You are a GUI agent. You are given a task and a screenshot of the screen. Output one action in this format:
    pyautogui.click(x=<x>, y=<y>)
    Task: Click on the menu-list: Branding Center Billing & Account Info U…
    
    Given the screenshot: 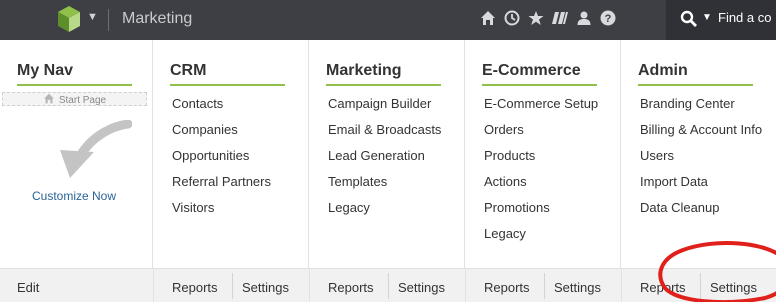 What is the action you would take?
    pyautogui.click(x=701, y=161)
    